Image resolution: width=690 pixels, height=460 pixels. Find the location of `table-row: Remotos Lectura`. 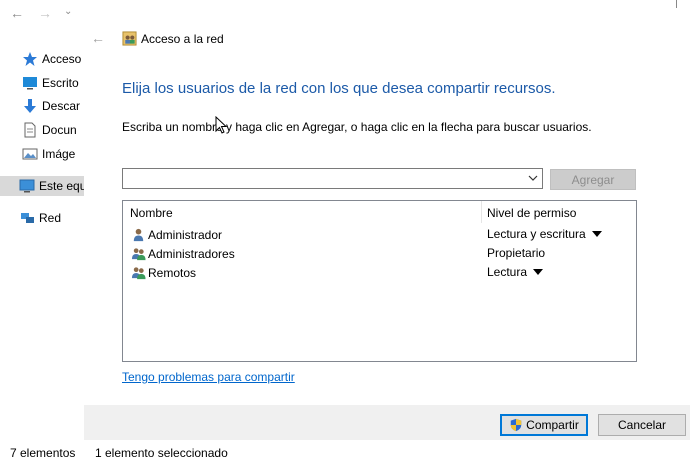

table-row: Remotos Lectura is located at coordinates (379, 272).